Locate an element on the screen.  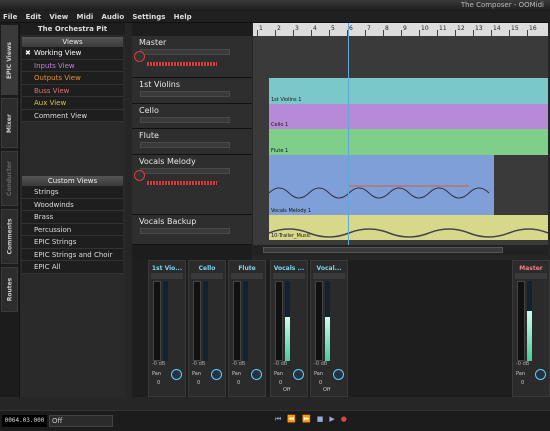
track-header: 1st Violins is located at coordinates (192, 91).